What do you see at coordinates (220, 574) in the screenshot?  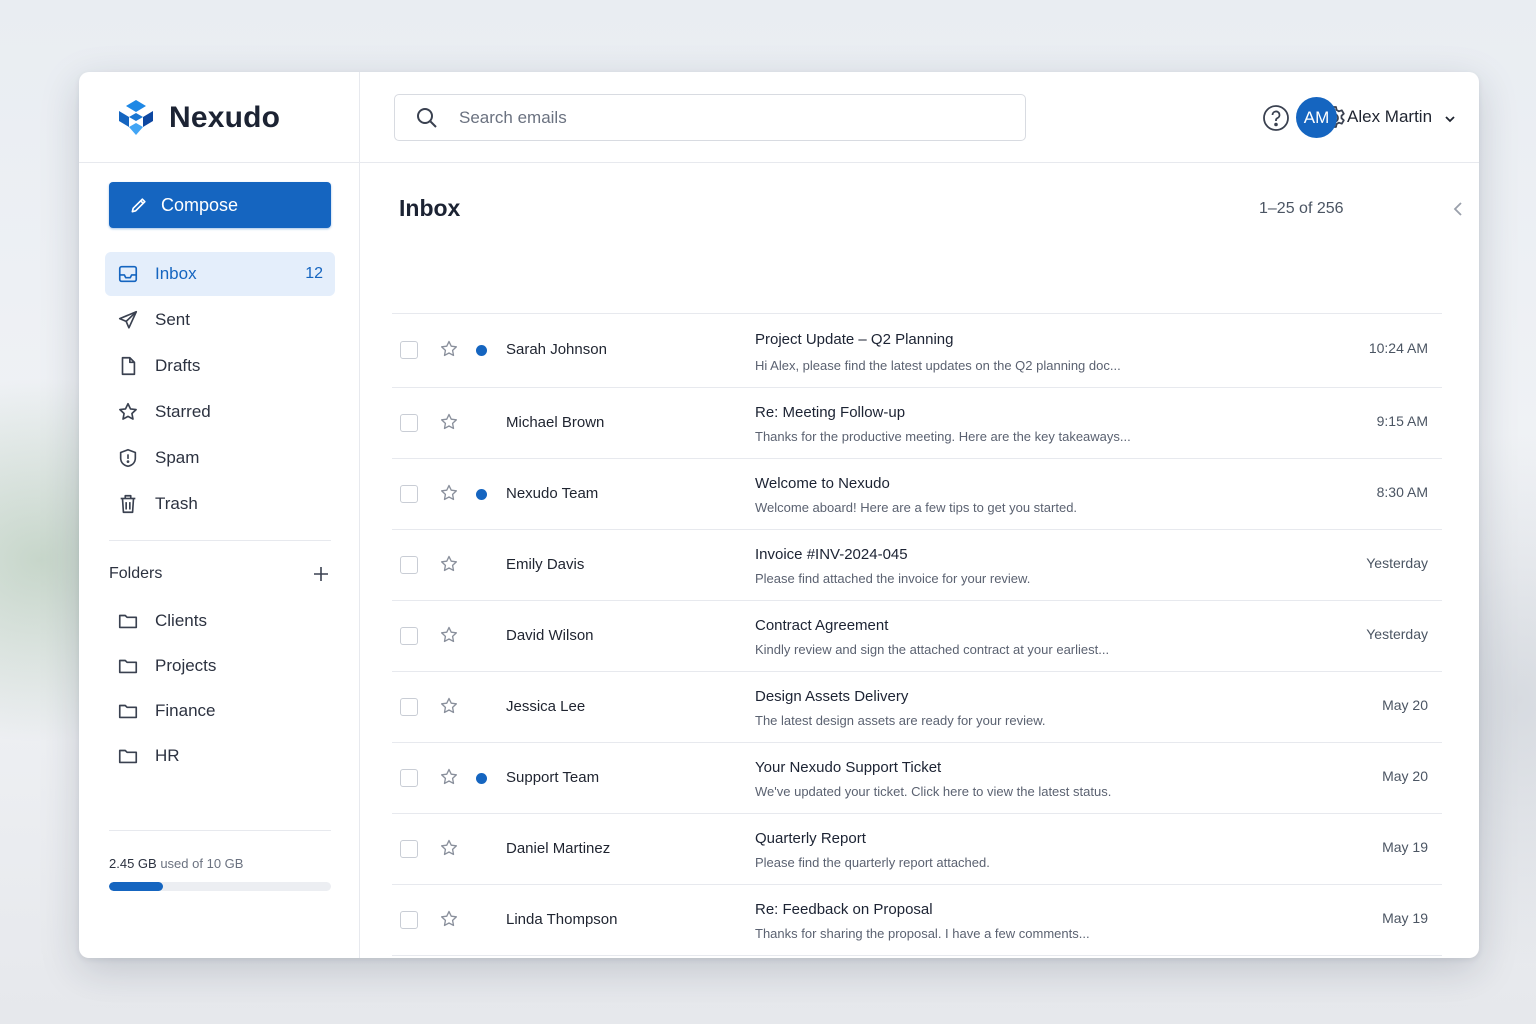 I see `folders-header: Folders` at bounding box center [220, 574].